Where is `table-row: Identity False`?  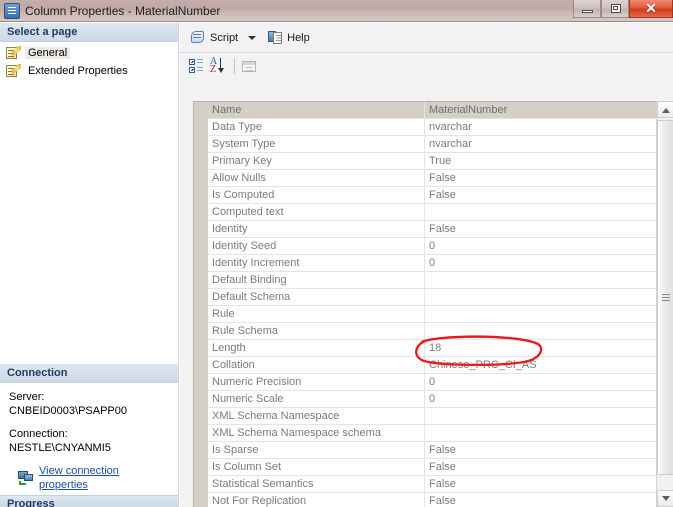
table-row: Identity False is located at coordinates (425, 229).